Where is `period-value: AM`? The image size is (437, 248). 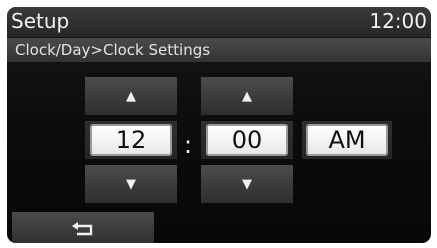 period-value: AM is located at coordinates (347, 140).